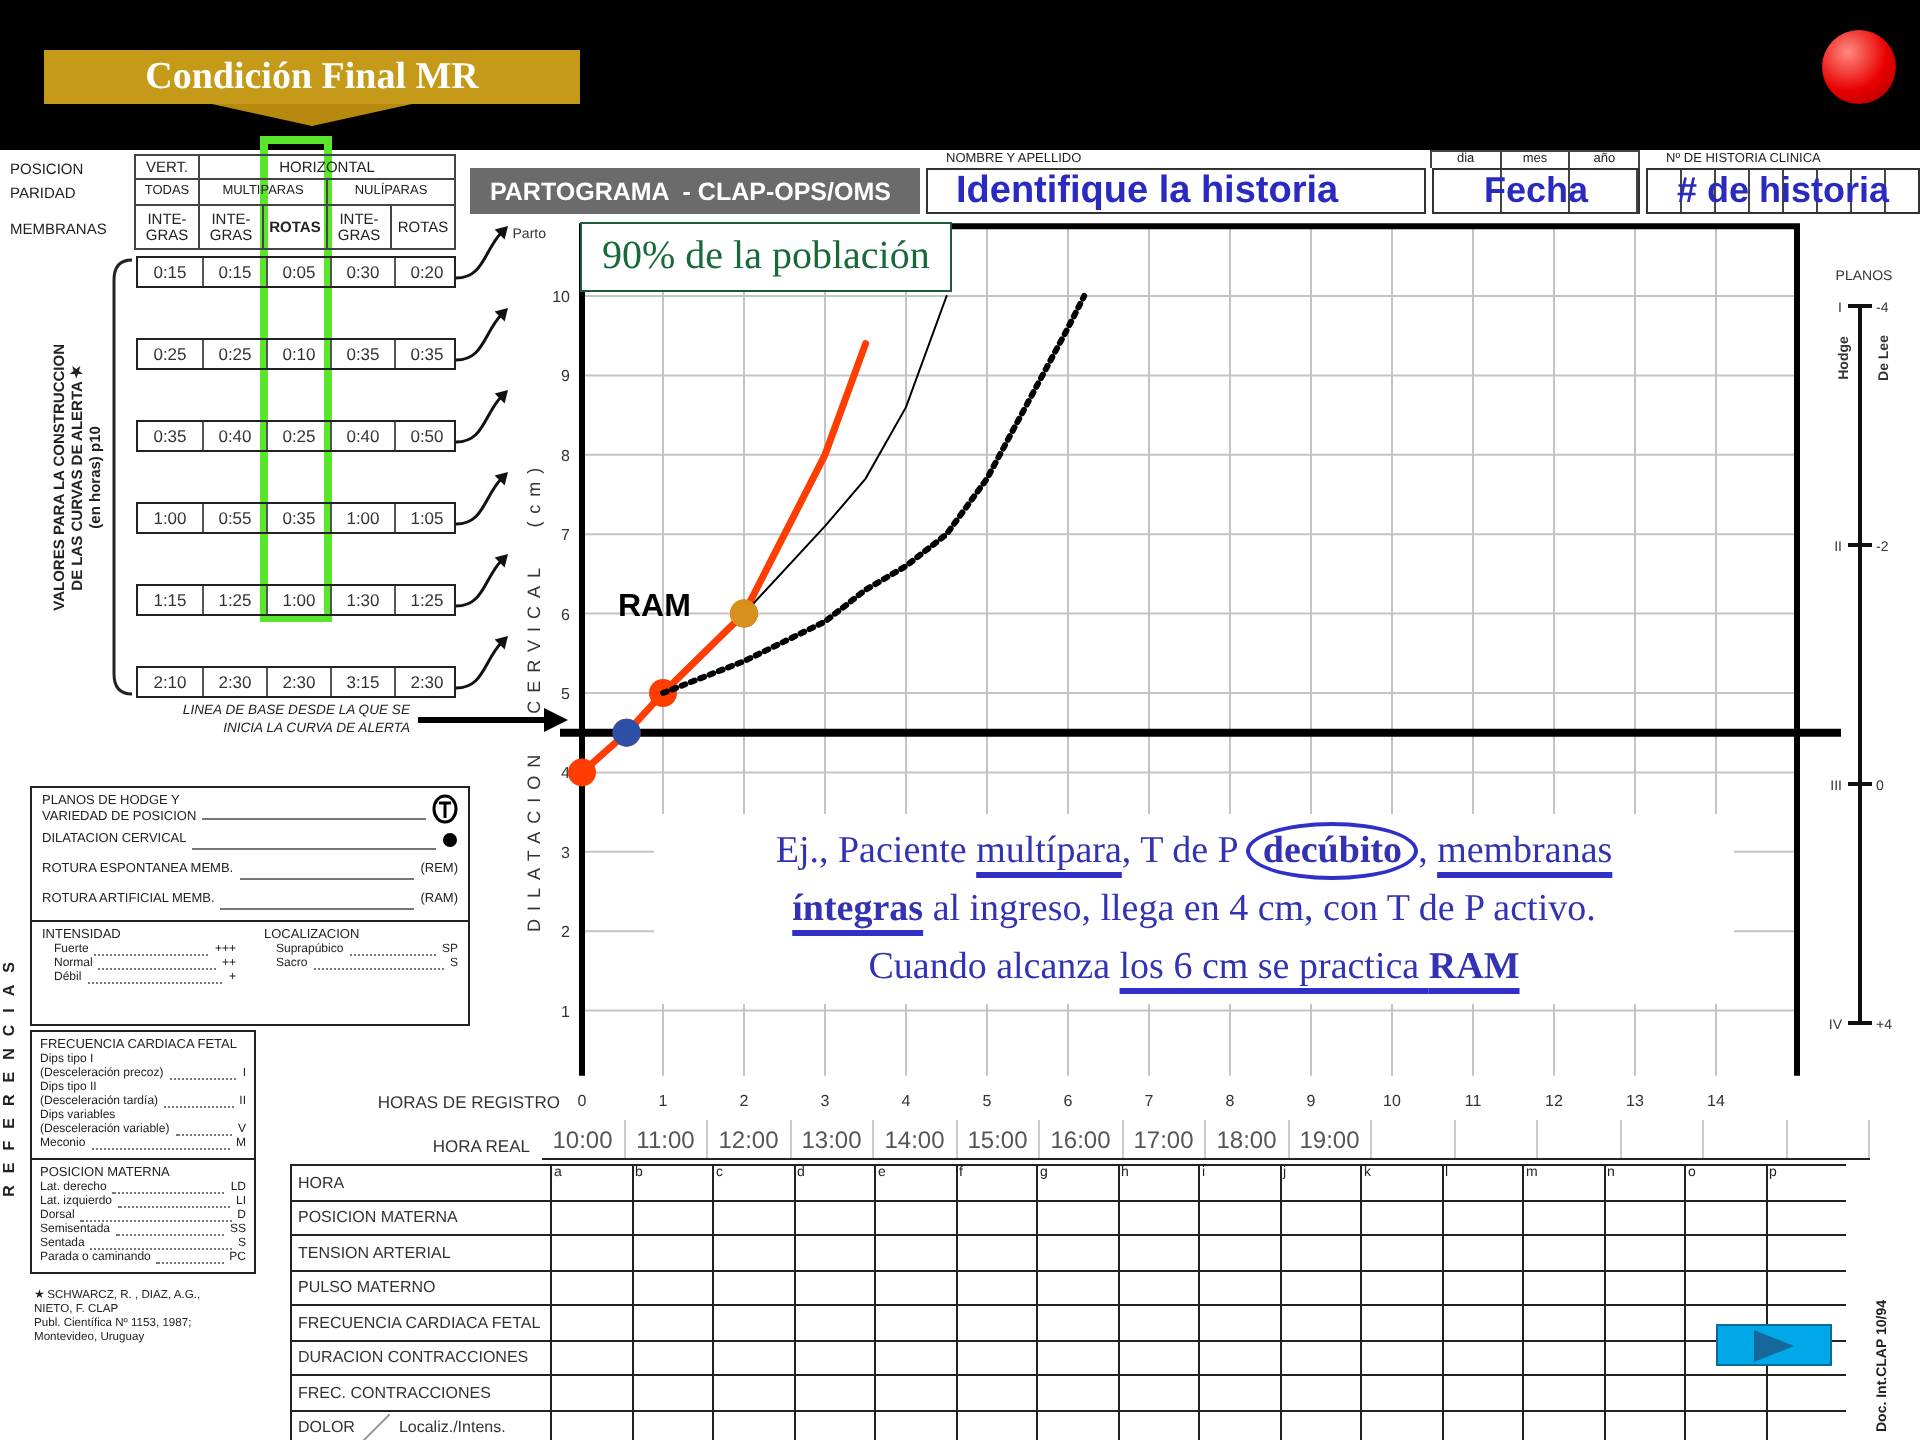 The width and height of the screenshot is (1920, 1440). Describe the element at coordinates (565, 455) in the screenshot. I see `y-tick-label: 8` at that location.